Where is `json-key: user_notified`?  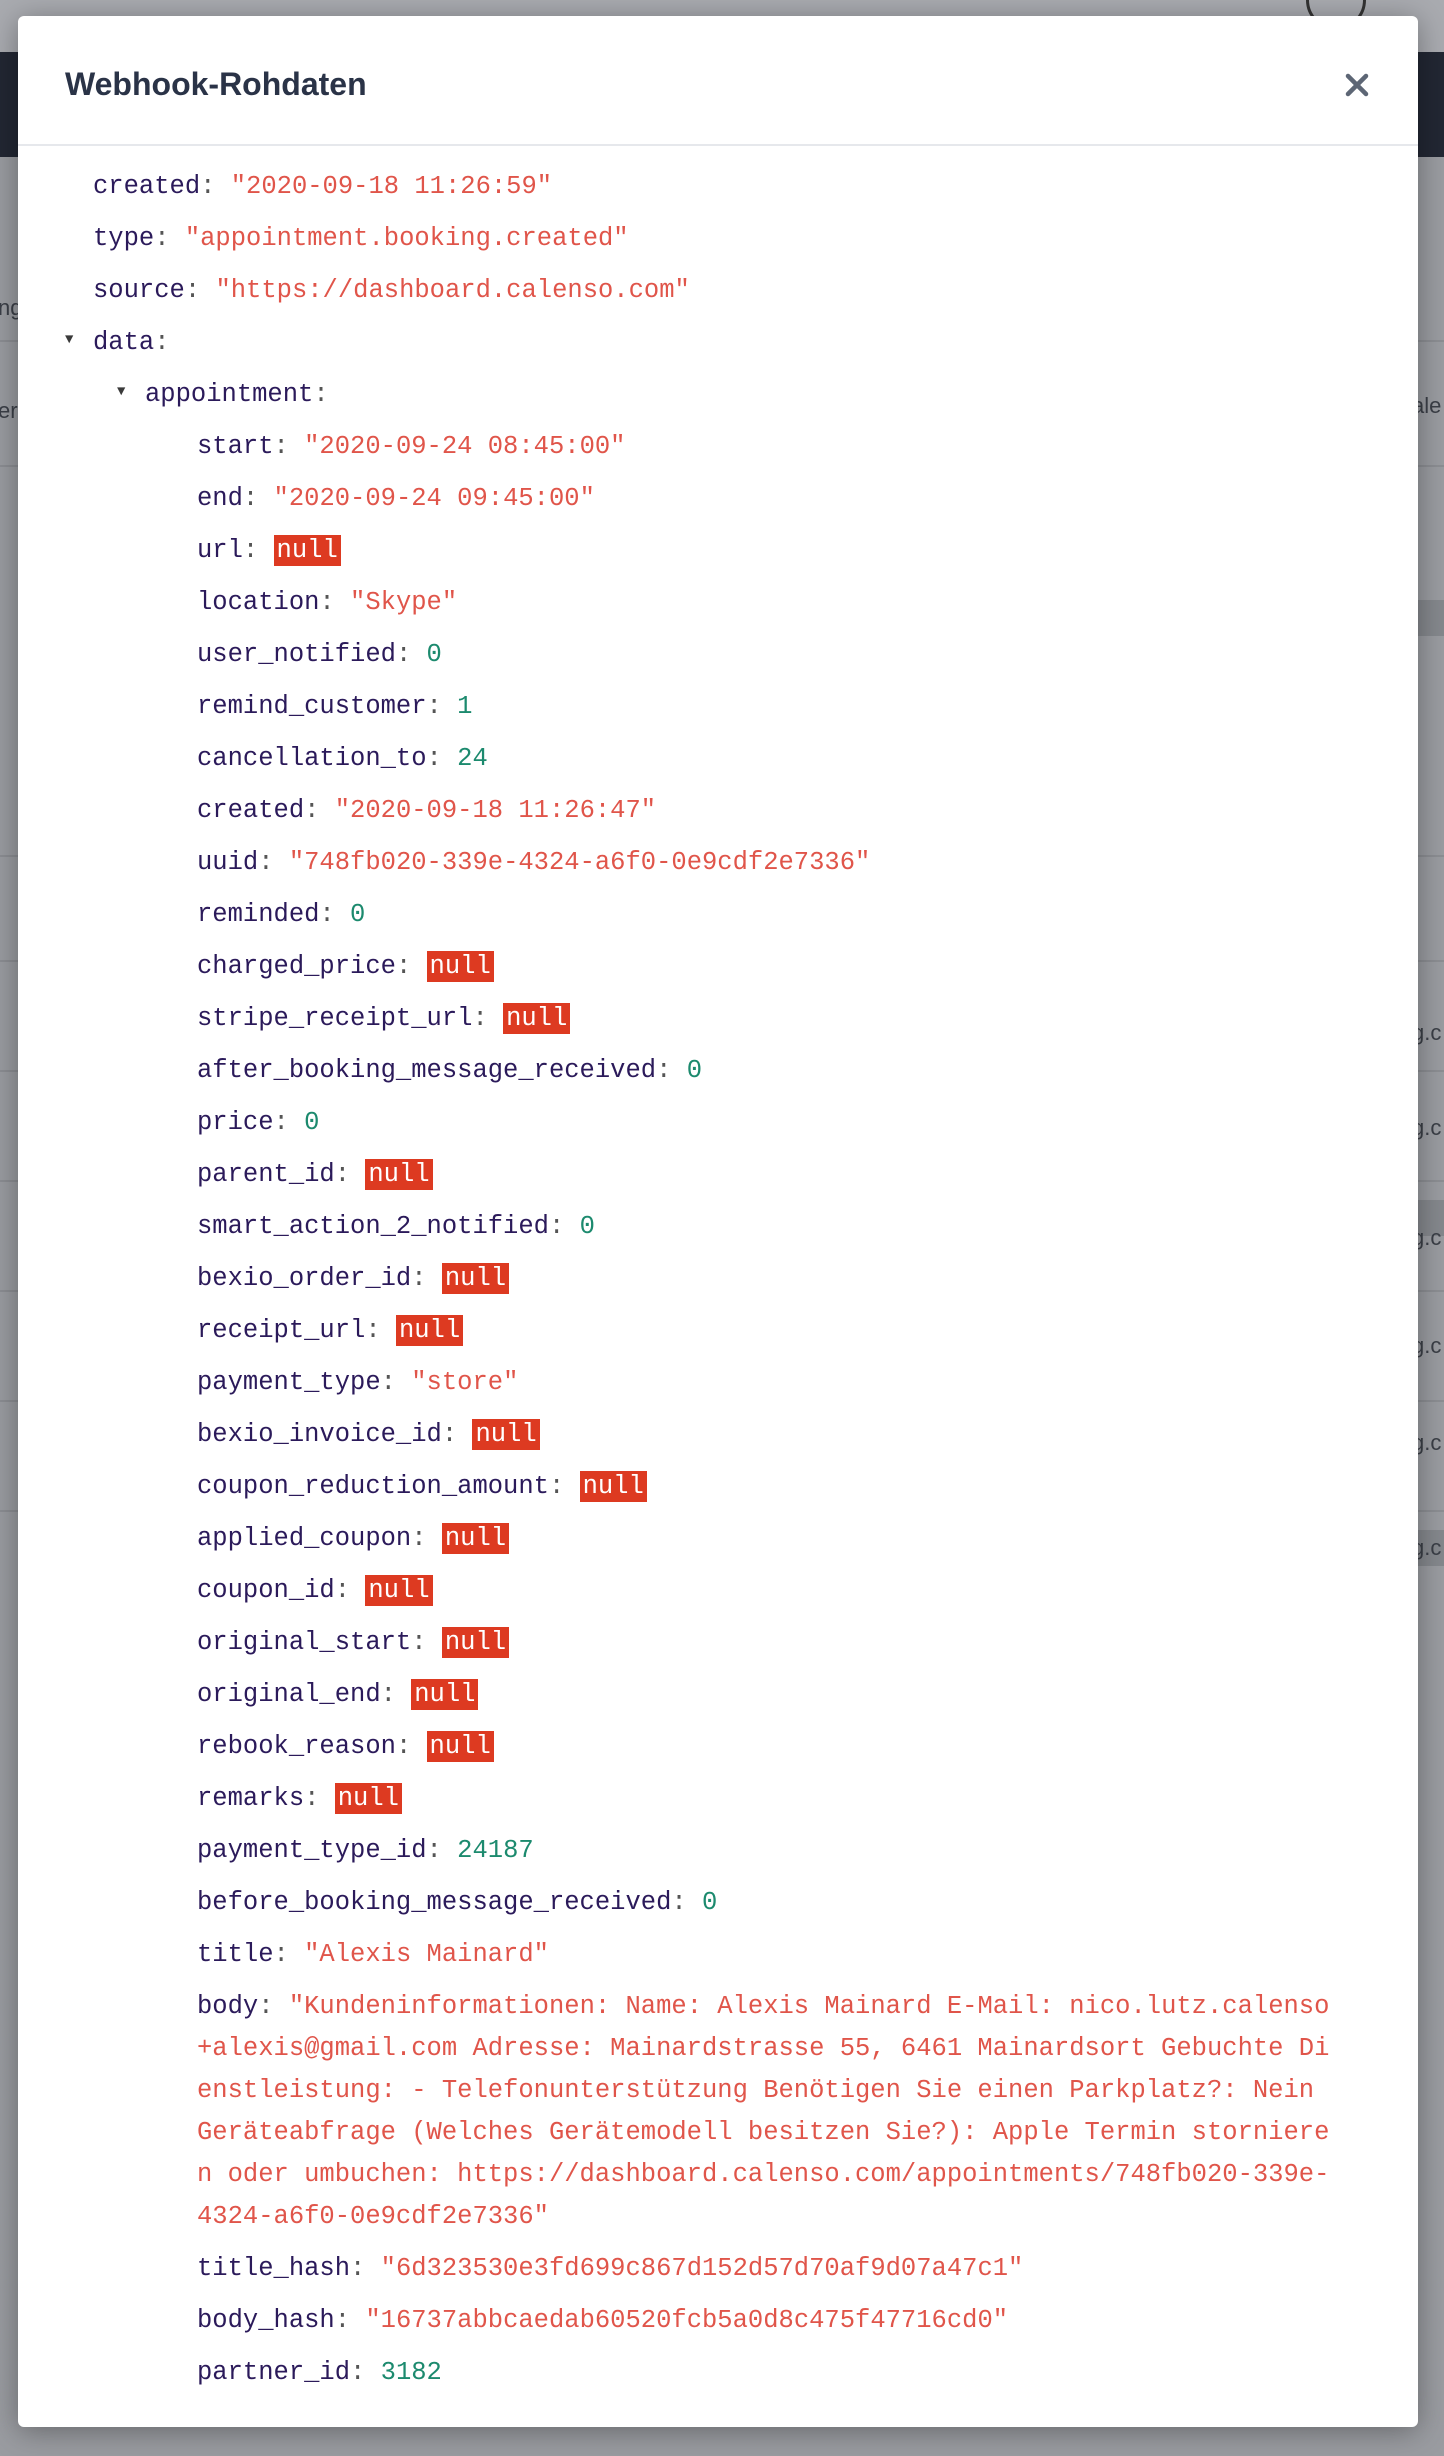
json-key: user_notified is located at coordinates (296, 654).